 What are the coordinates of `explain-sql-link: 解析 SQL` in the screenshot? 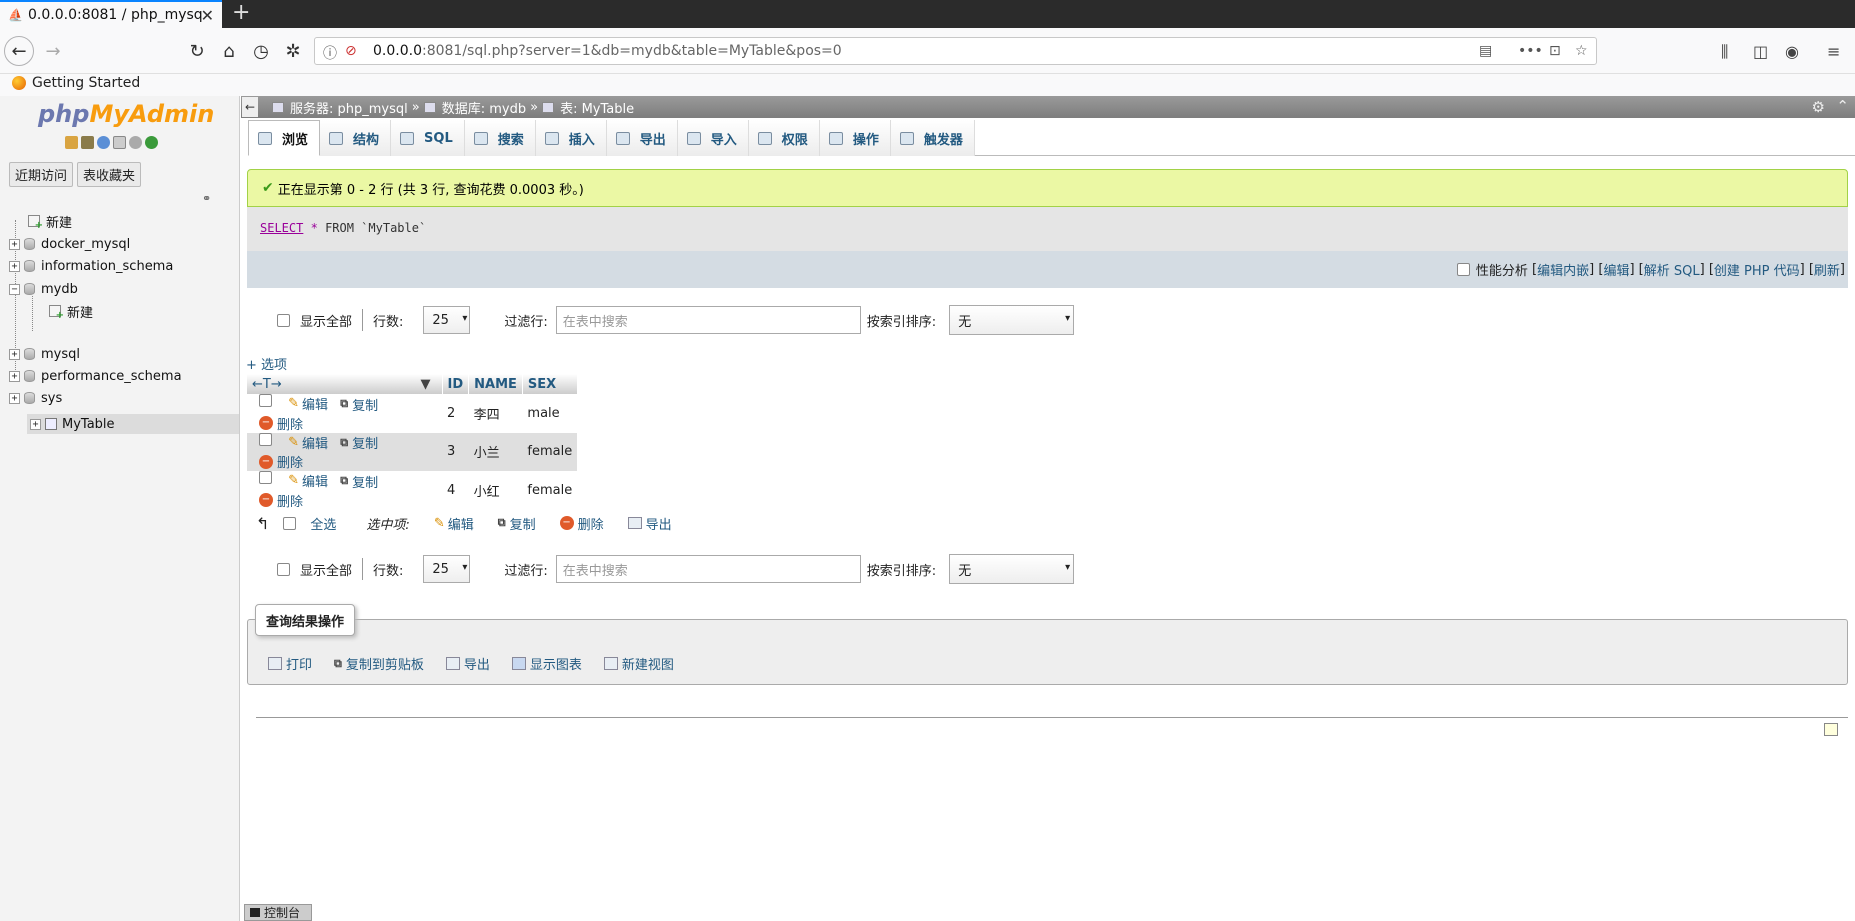 It's located at (1672, 269).